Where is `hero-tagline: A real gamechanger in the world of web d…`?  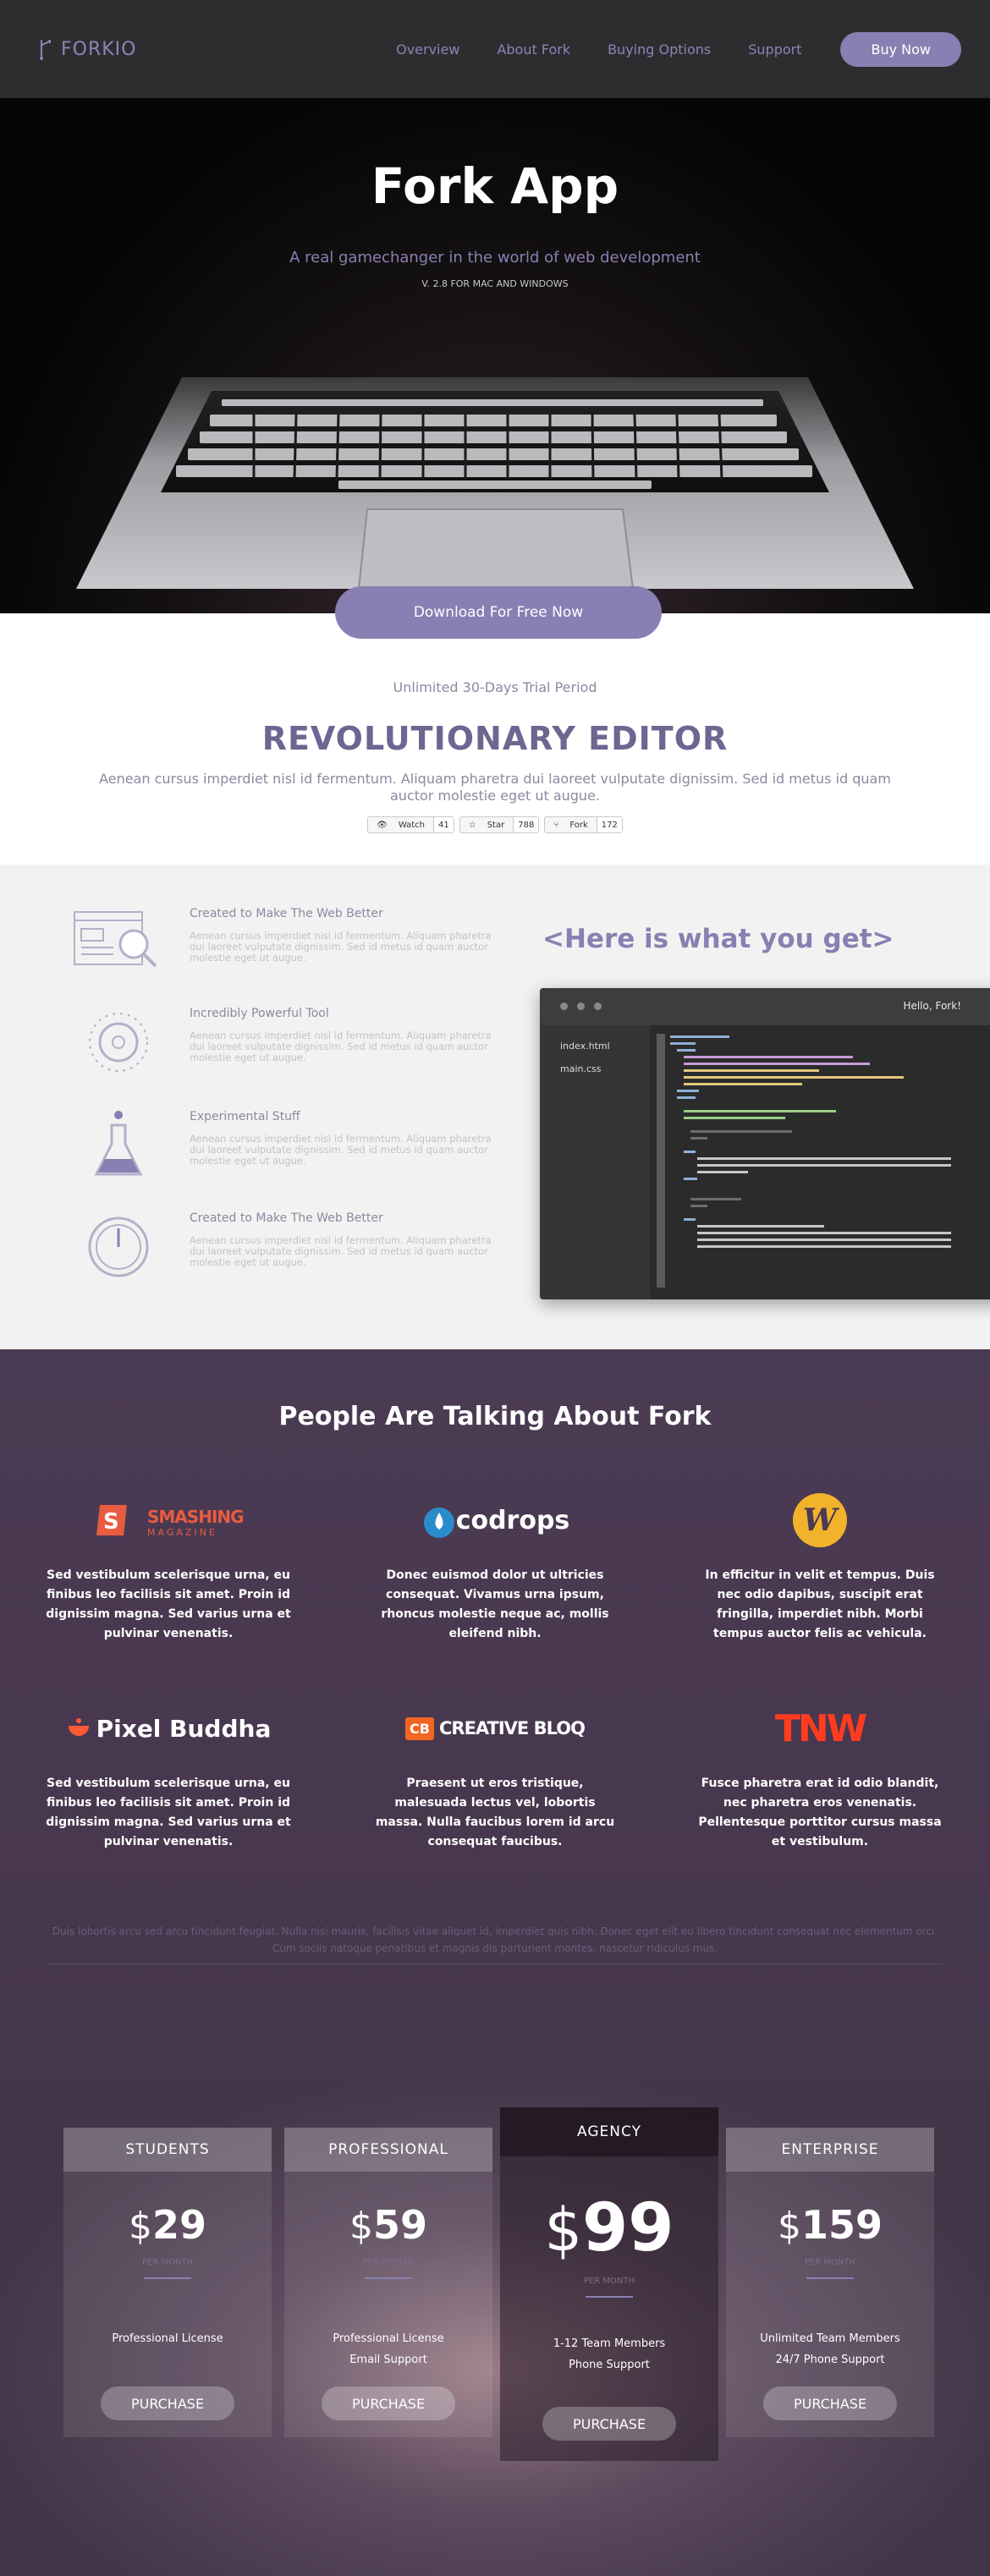
hero-tagline: A real gamechanger in the world of web d… is located at coordinates (495, 257).